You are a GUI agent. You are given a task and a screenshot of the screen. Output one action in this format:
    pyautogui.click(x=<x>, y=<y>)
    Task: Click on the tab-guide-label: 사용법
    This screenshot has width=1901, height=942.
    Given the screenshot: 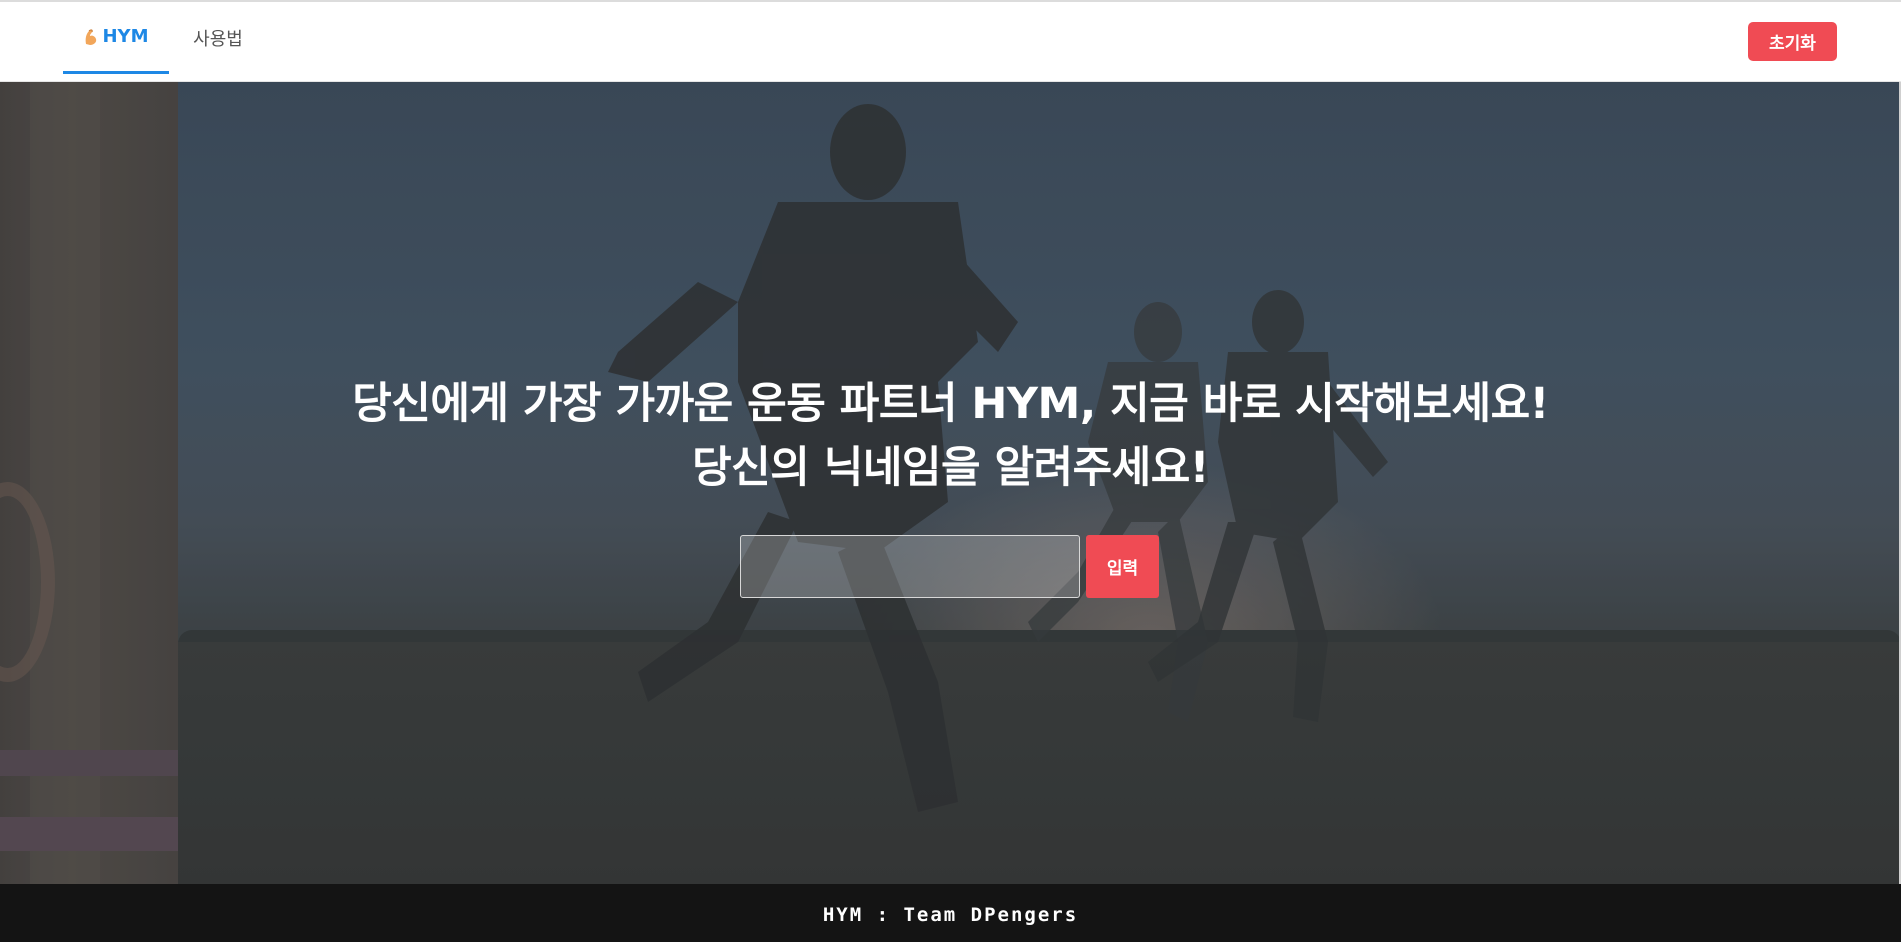 What is the action you would take?
    pyautogui.click(x=218, y=39)
    